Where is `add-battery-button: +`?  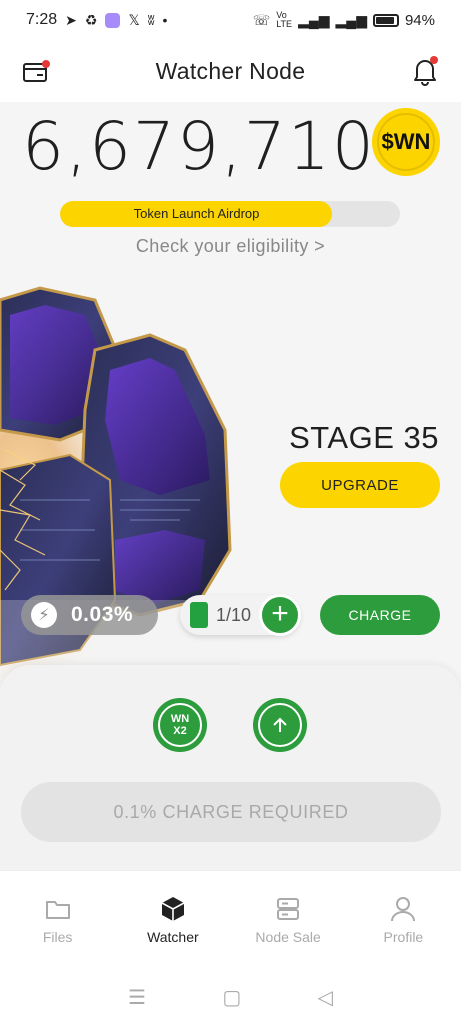
add-battery-button: + is located at coordinates (280, 615).